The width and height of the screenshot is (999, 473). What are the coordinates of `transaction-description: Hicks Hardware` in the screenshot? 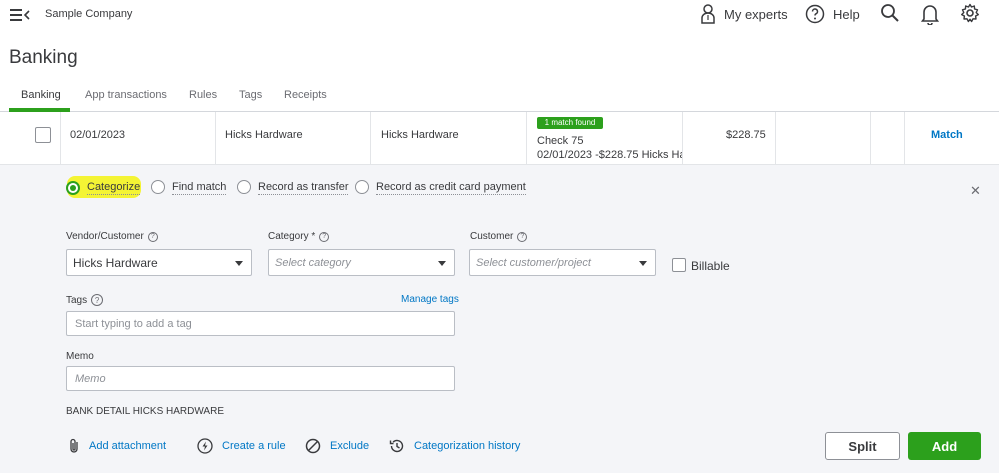 It's located at (264, 135).